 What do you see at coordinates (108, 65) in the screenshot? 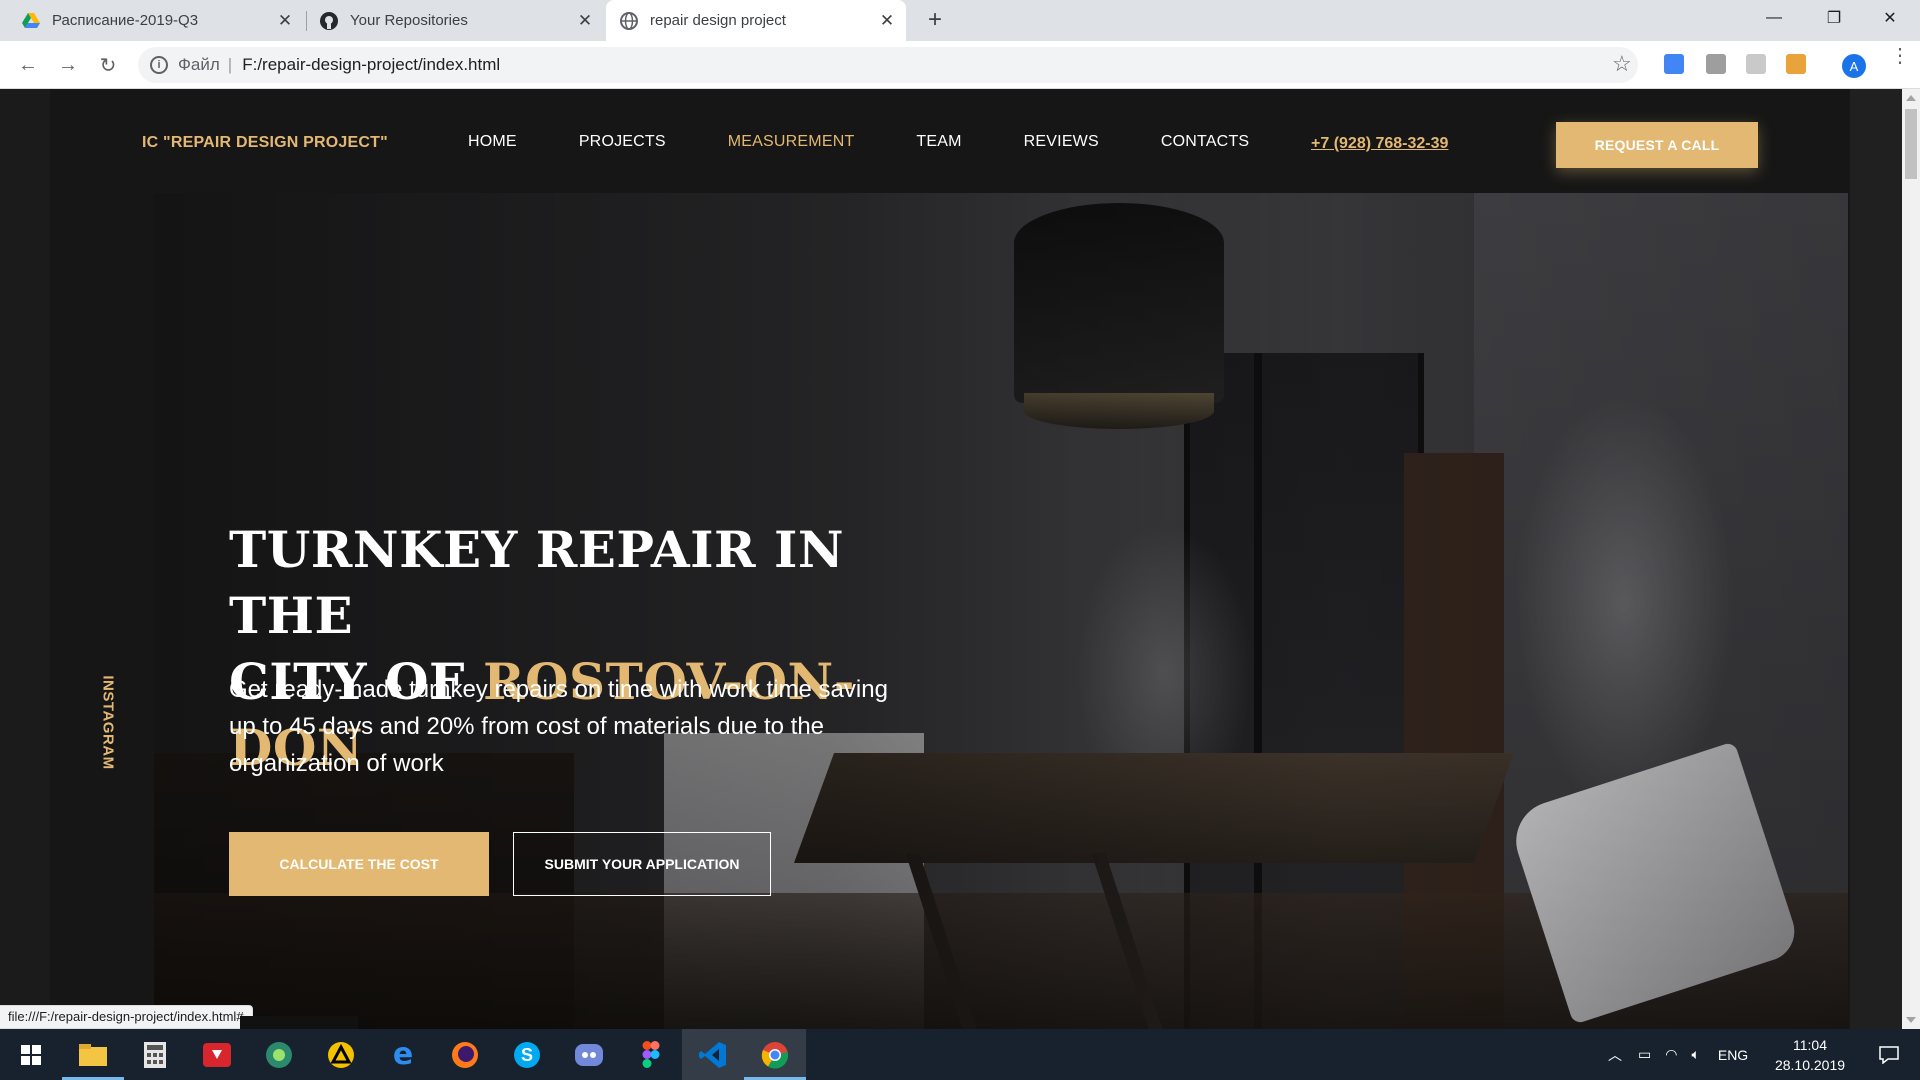
I see `reload-icon: ↻` at bounding box center [108, 65].